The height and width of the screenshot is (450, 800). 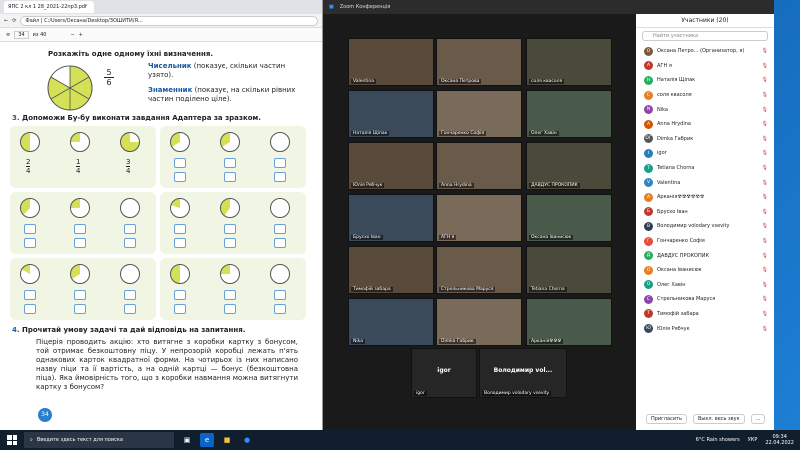 I want to click on participant-row: A Anna Hrydina 🎙, so click(x=705, y=124).